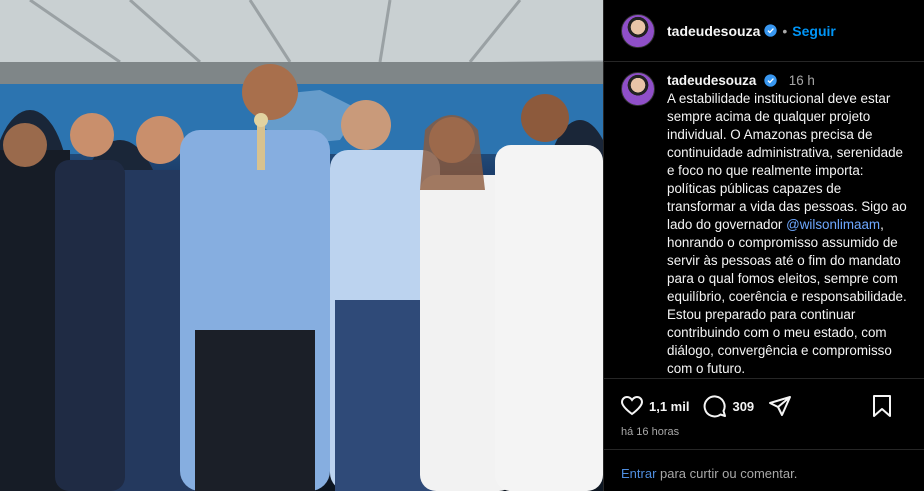  I want to click on comments-count: 309, so click(743, 406).